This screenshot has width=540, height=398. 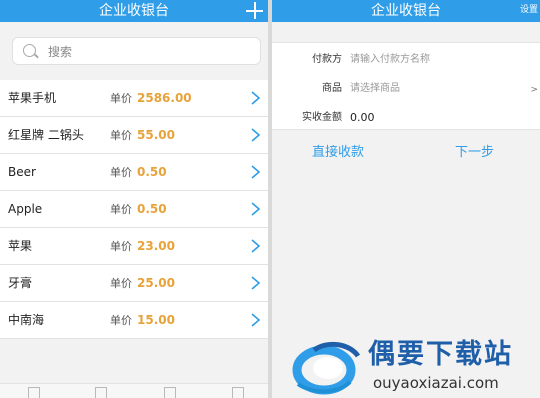 What do you see at coordinates (375, 89) in the screenshot?
I see `product-select: 请选择商品` at bounding box center [375, 89].